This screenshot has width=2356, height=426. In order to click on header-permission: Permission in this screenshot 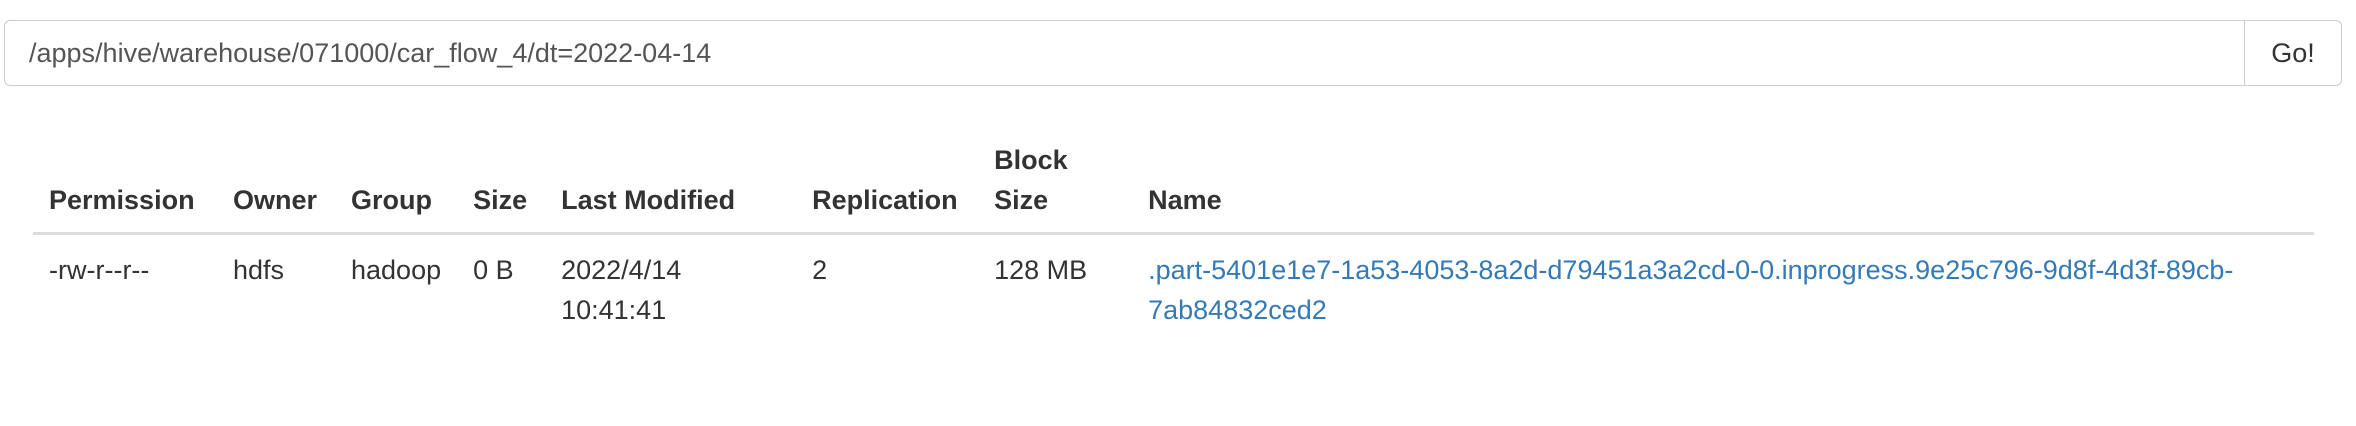, I will do `click(125, 181)`.